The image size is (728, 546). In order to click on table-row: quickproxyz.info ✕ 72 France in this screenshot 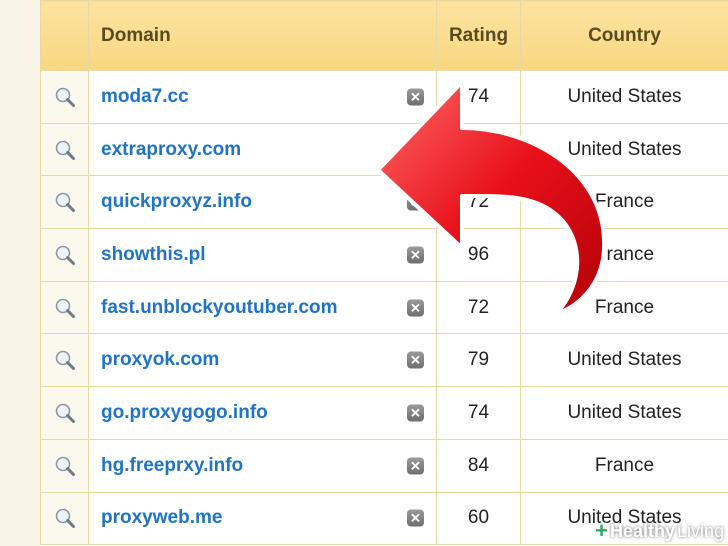, I will do `click(384, 202)`.